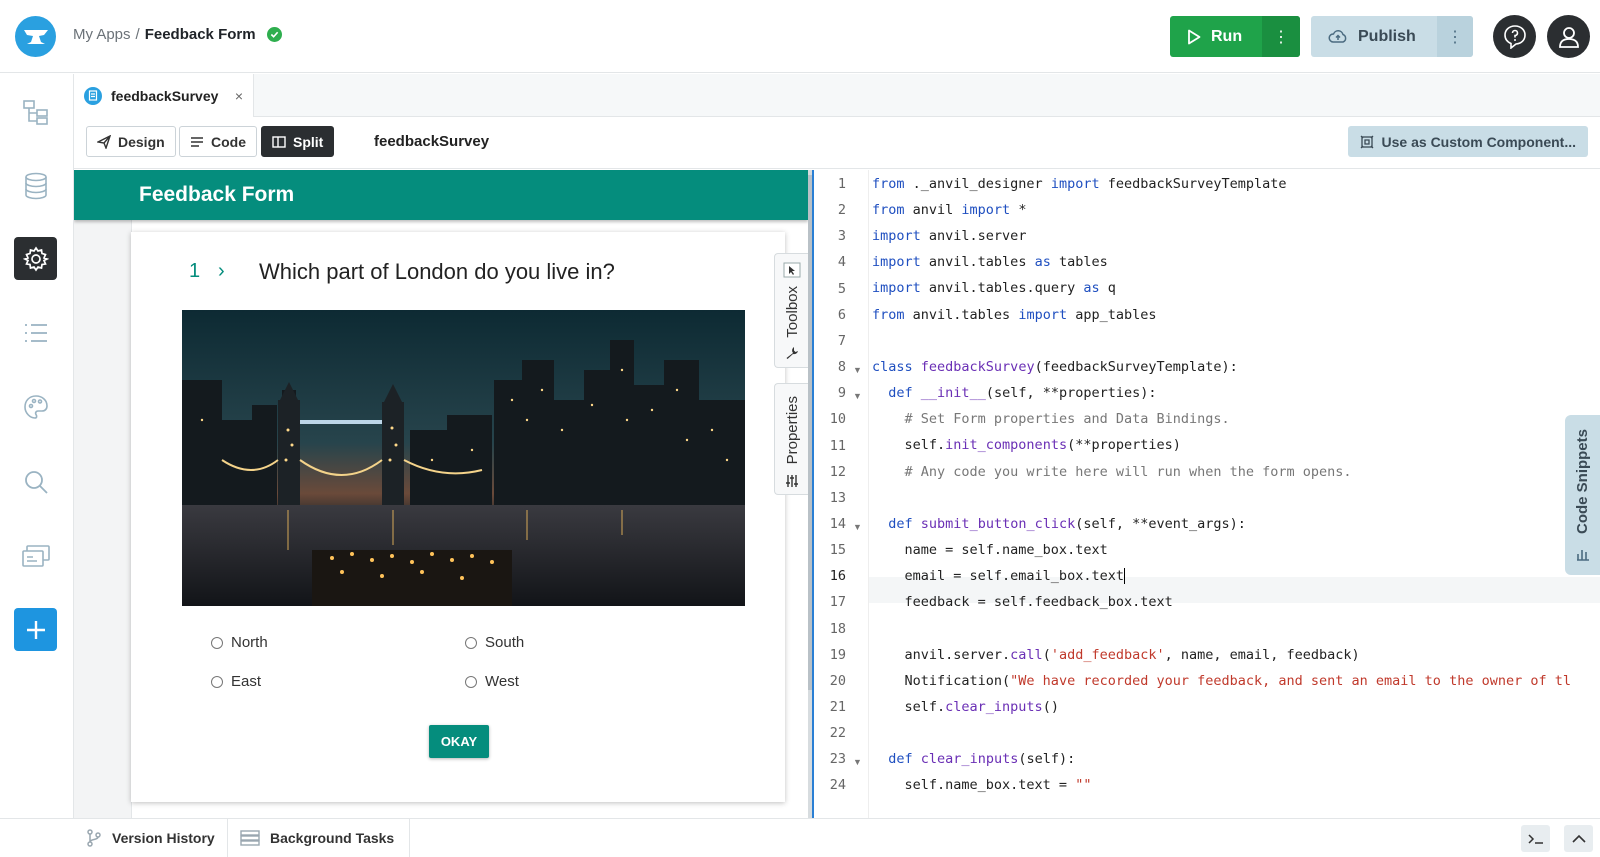 Image resolution: width=1600 pixels, height=857 pixels. I want to click on line-number: 15, so click(837, 550).